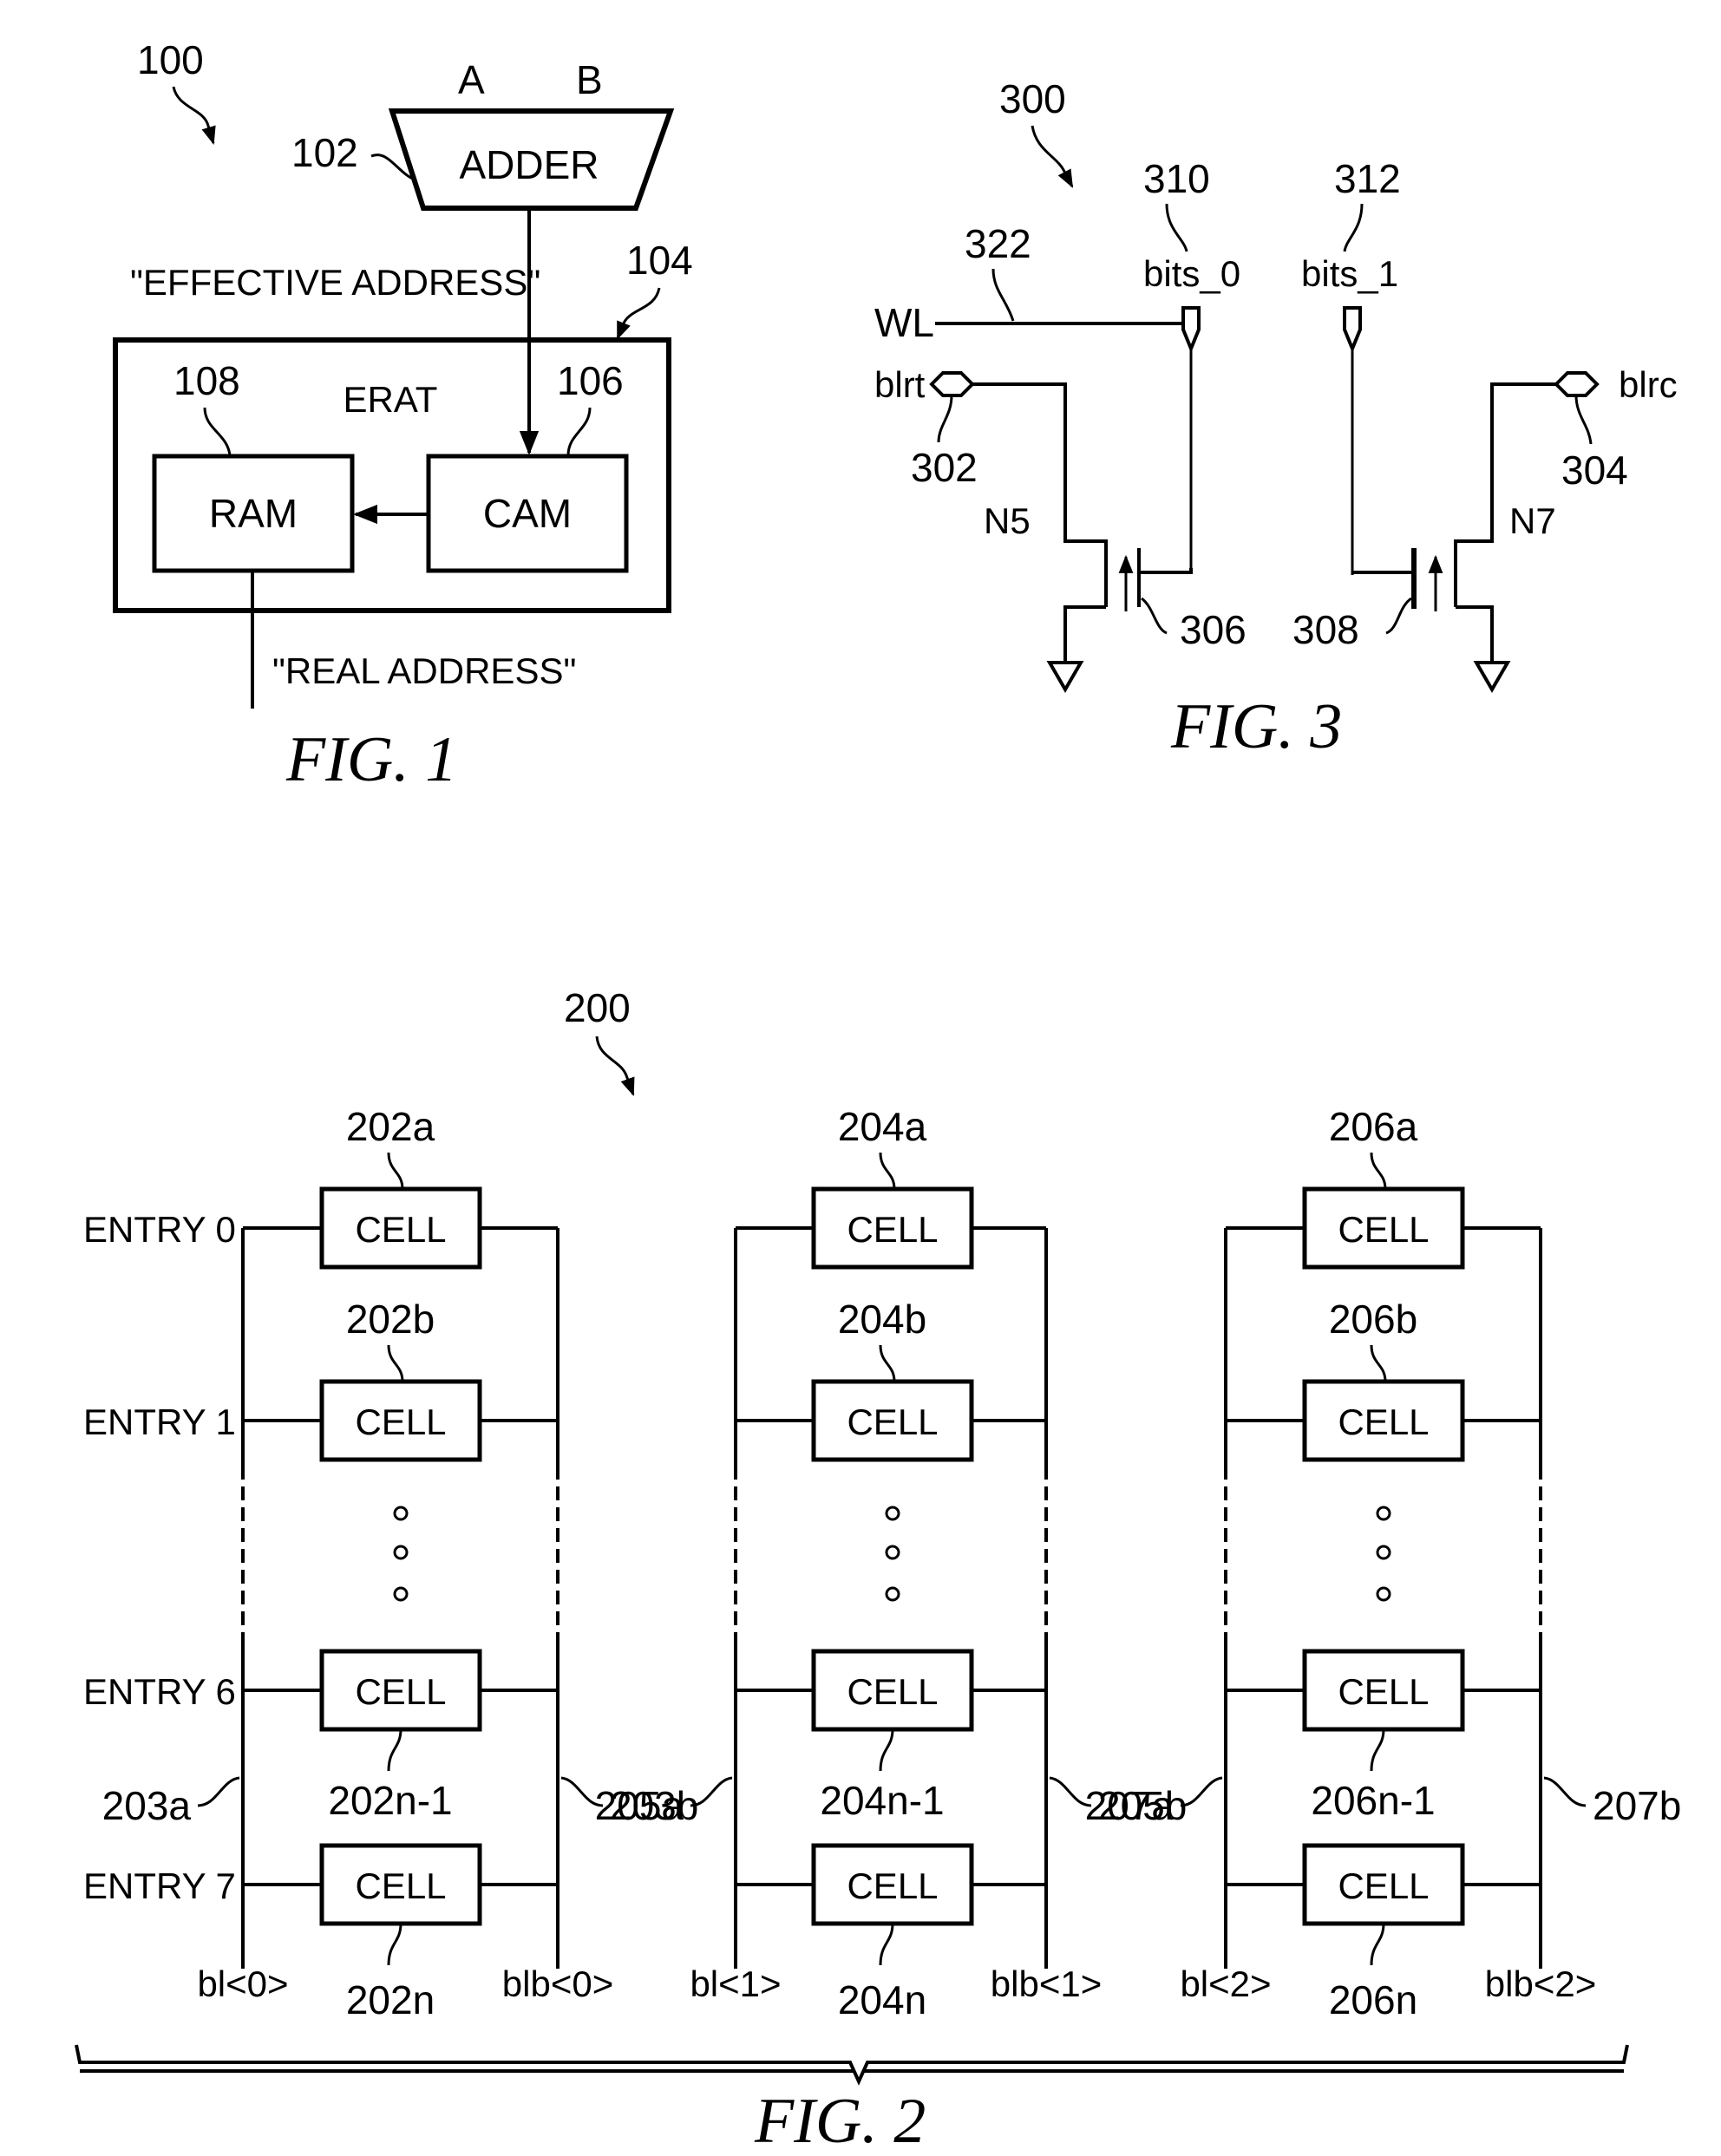 Image resolution: width=1721 pixels, height=2156 pixels. What do you see at coordinates (1373, 1800) in the screenshot?
I see `cell-ref: 206n-1` at bounding box center [1373, 1800].